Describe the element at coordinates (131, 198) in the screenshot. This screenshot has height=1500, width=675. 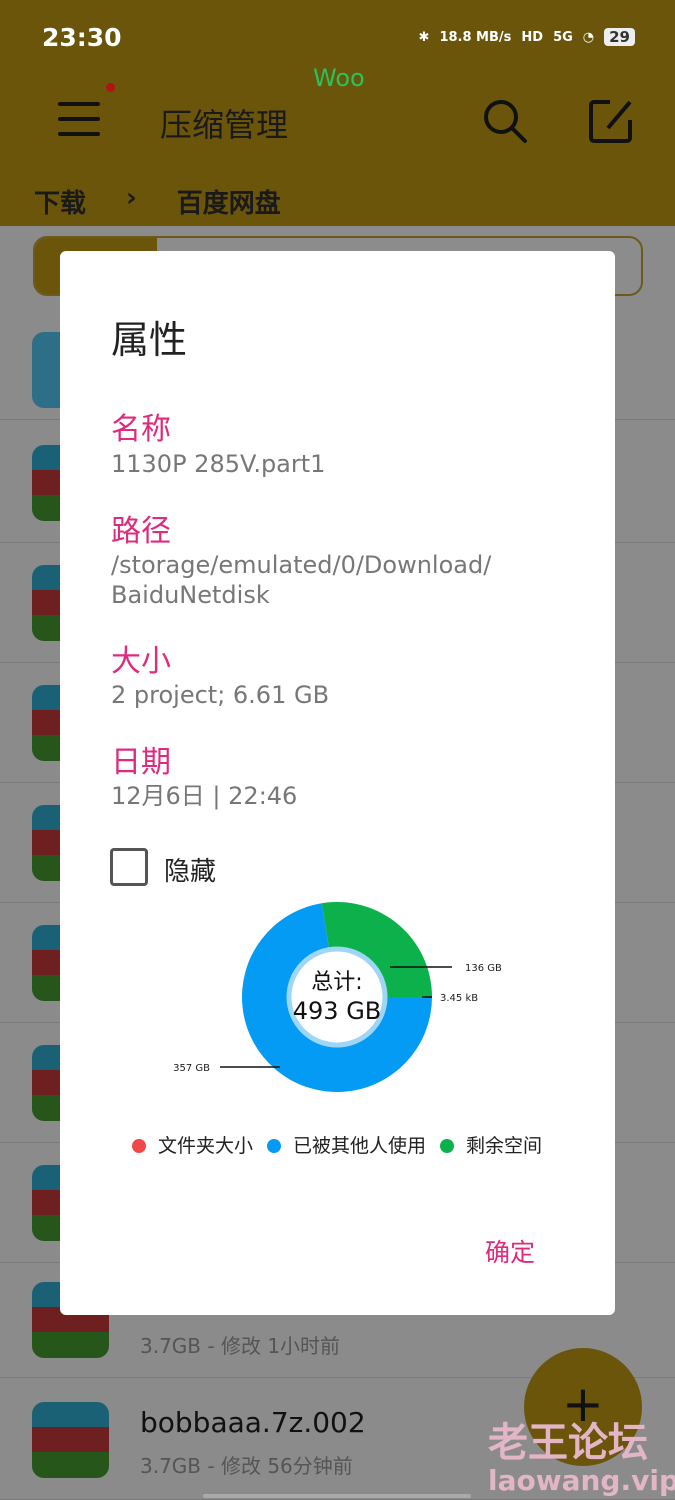
I see `chevron-right-icon: ›` at that location.